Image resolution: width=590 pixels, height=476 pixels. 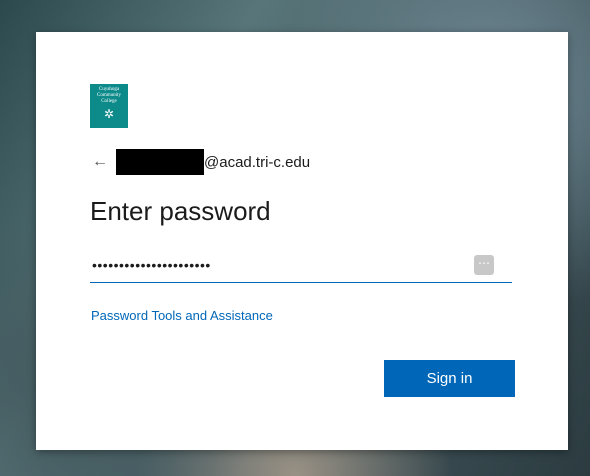 I want to click on account-row: ← @acad.tri-c.edu, so click(x=201, y=162).